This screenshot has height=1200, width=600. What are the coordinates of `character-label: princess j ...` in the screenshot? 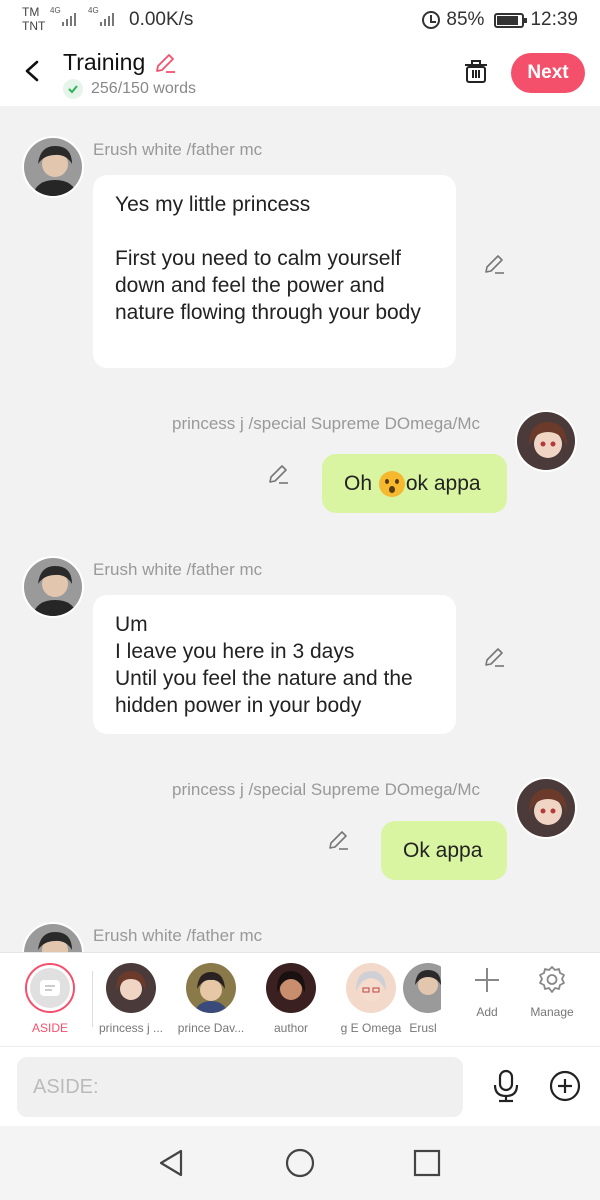 It's located at (131, 1028).